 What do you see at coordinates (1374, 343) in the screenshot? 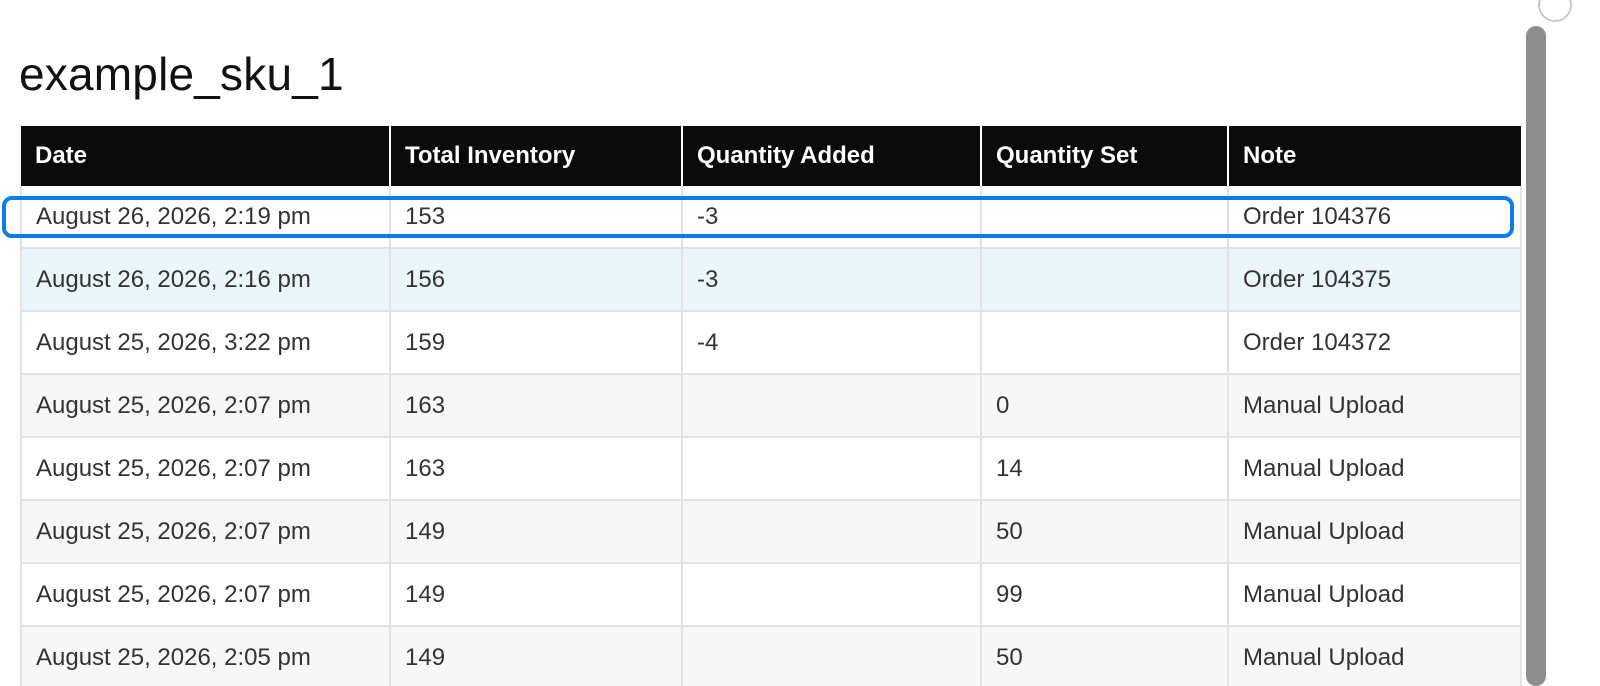
I see `cell-note: Order 104372` at bounding box center [1374, 343].